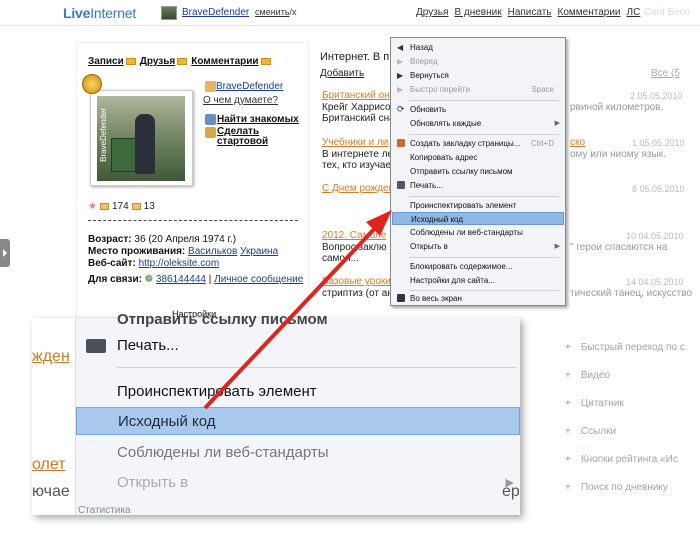 Image resolution: width=700 pixels, height=533 pixels. What do you see at coordinates (667, 12) in the screenshot?
I see `top-right-faded: Cool Бесп` at bounding box center [667, 12].